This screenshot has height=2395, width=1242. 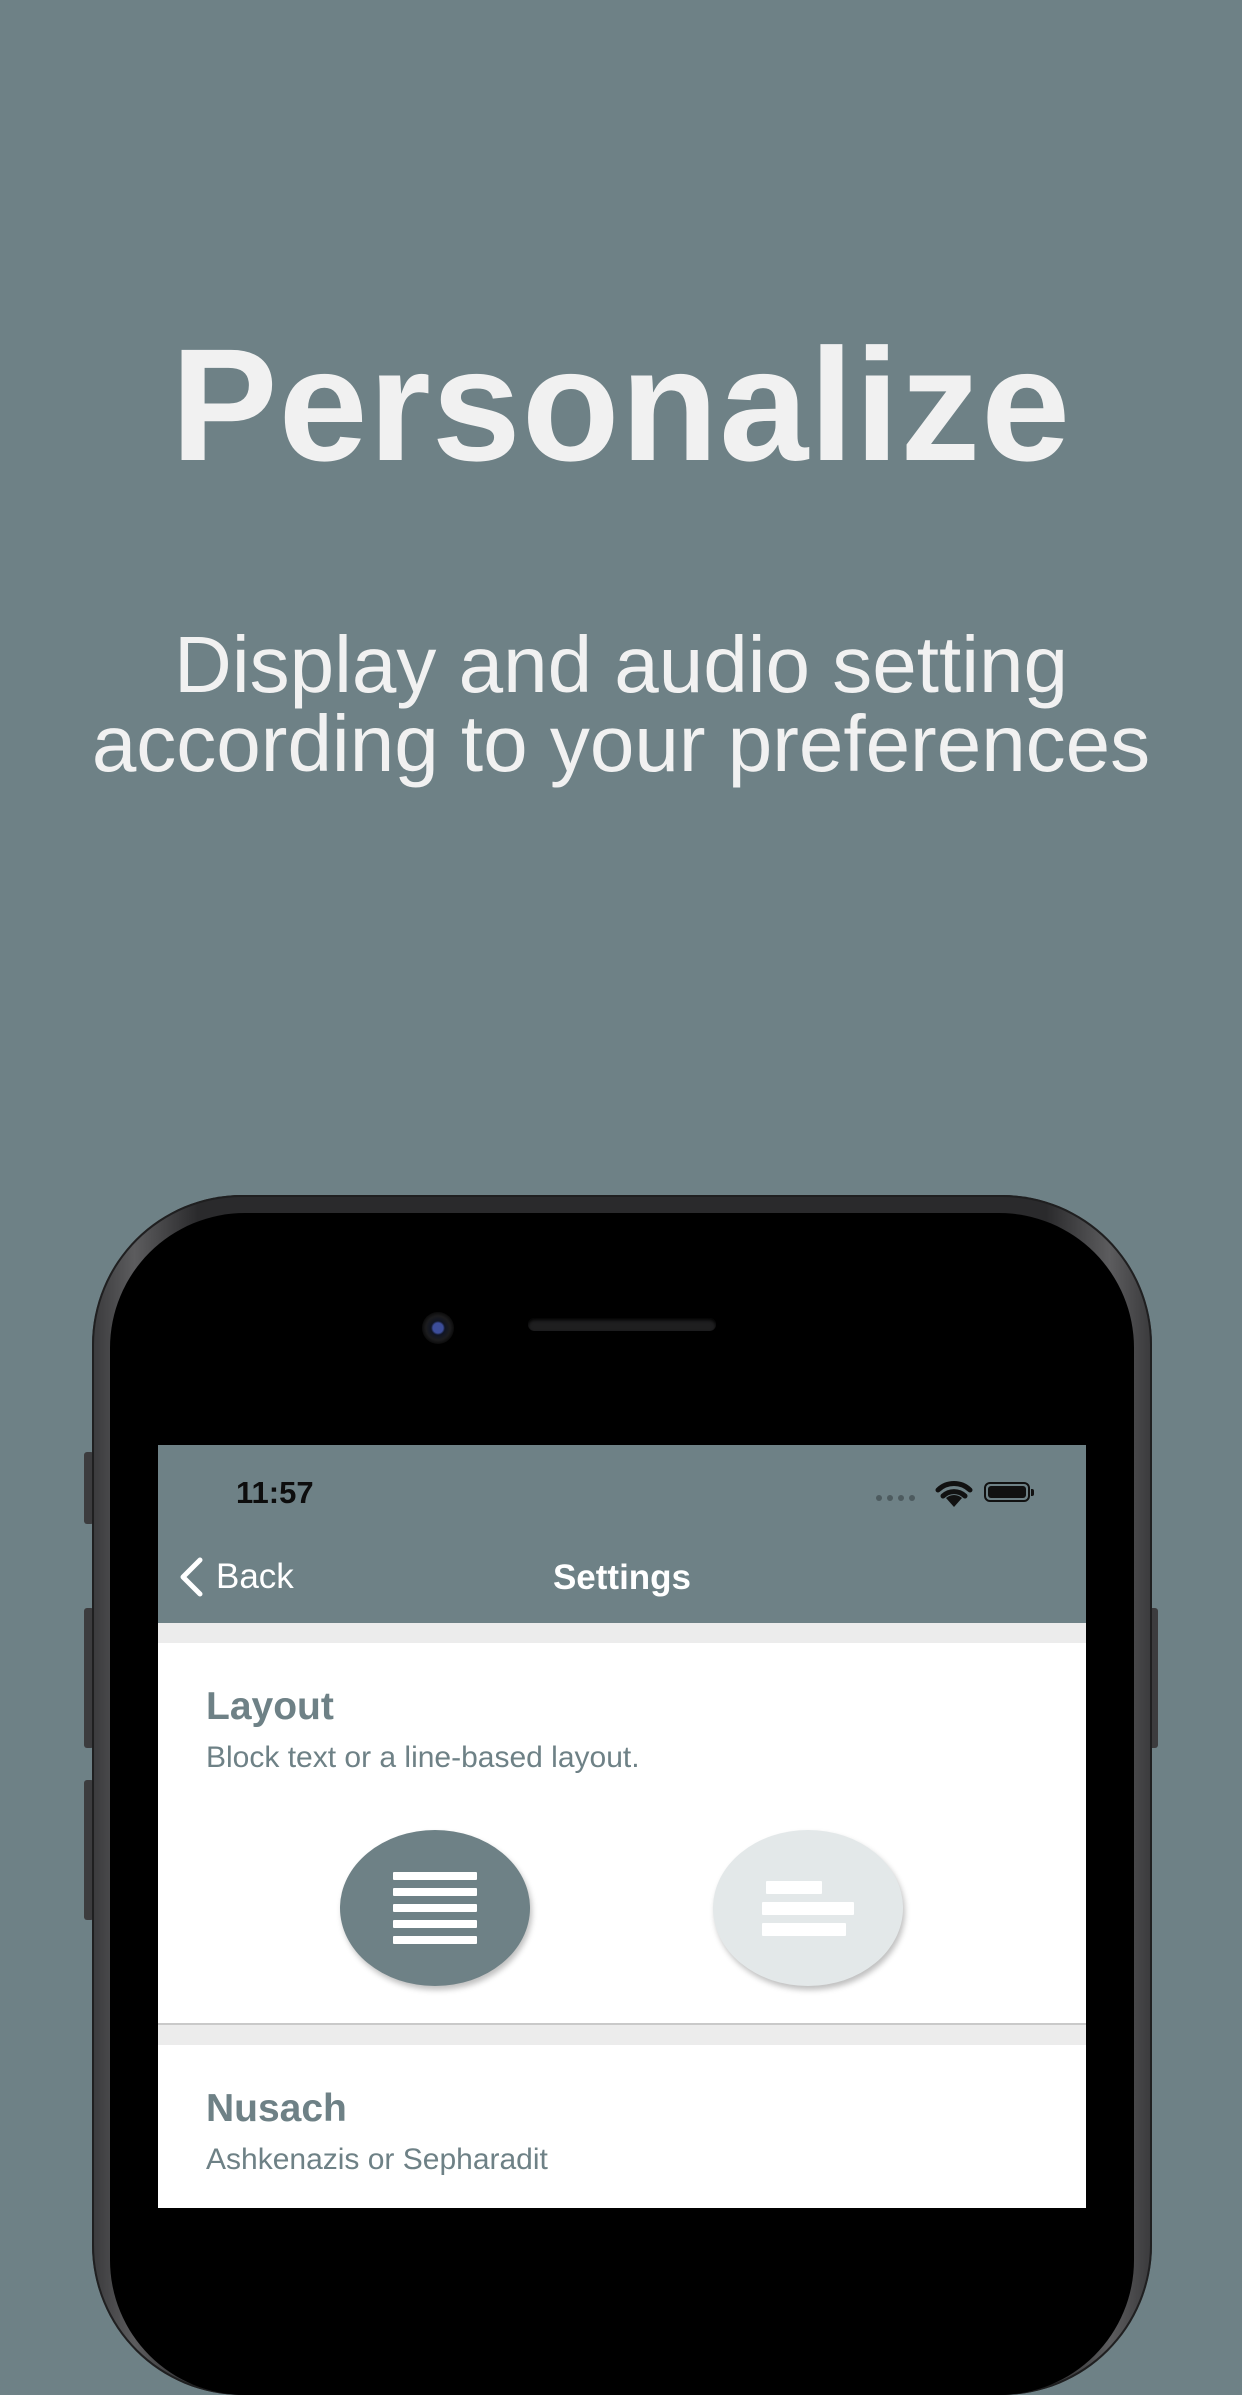 What do you see at coordinates (270, 1706) in the screenshot?
I see `layout-setting-title: Layout` at bounding box center [270, 1706].